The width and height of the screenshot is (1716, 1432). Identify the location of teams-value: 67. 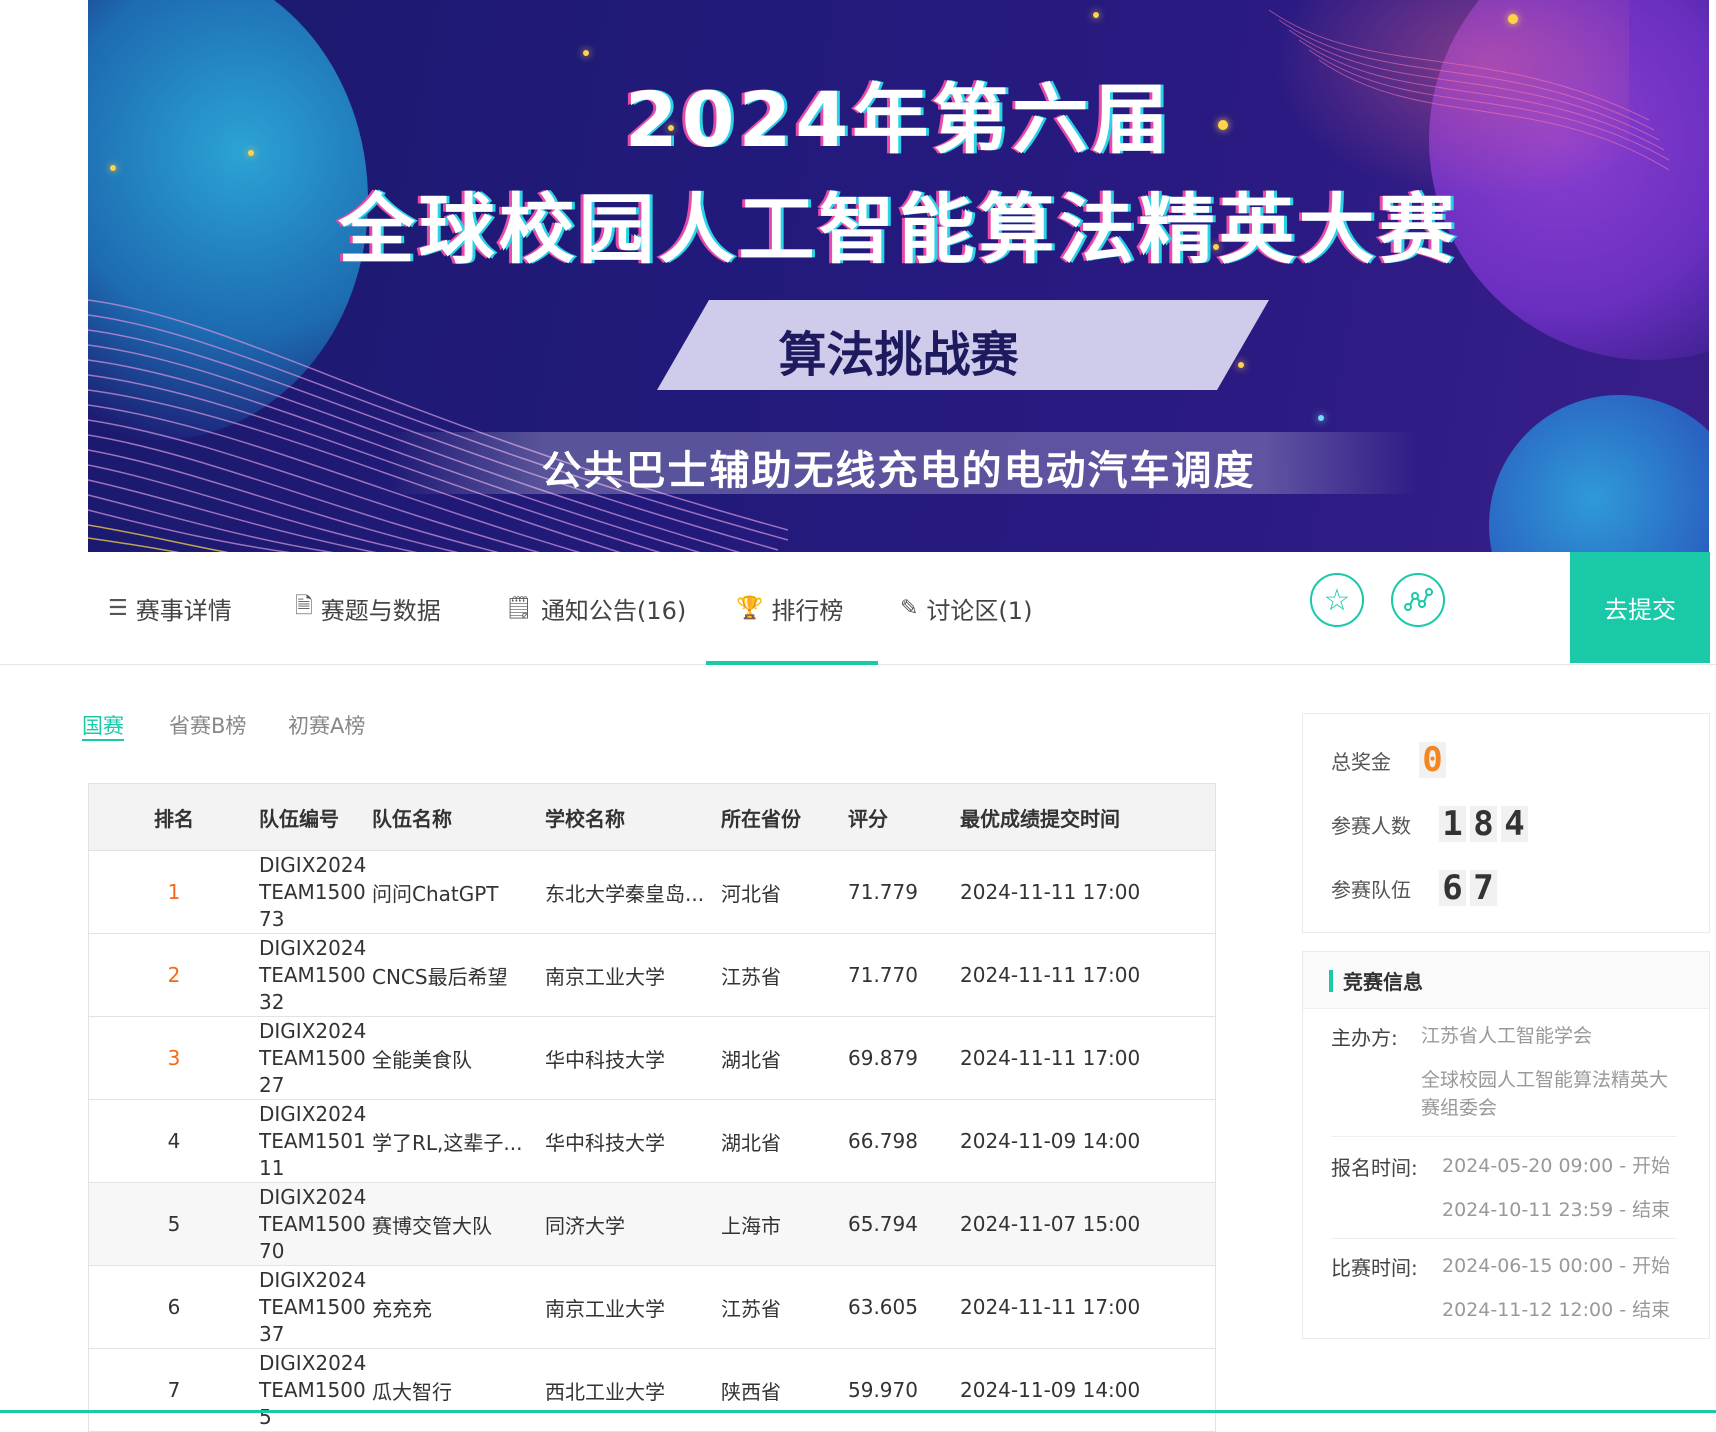
(1470, 888).